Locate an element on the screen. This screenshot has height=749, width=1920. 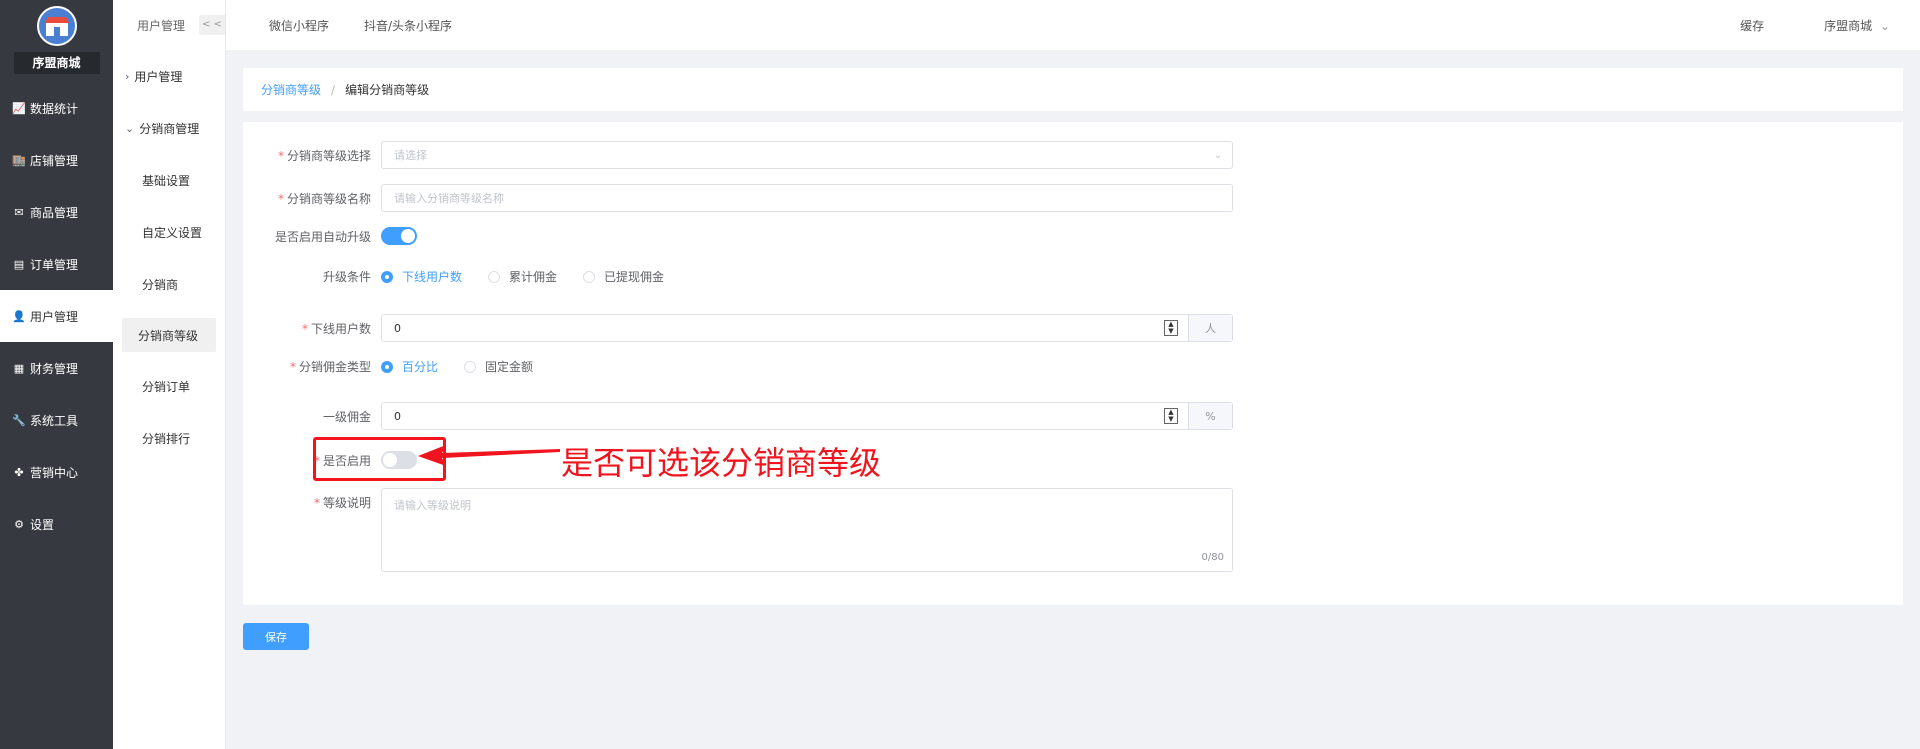
sub-item-distribution-orders: 分销订单 is located at coordinates (169, 386).